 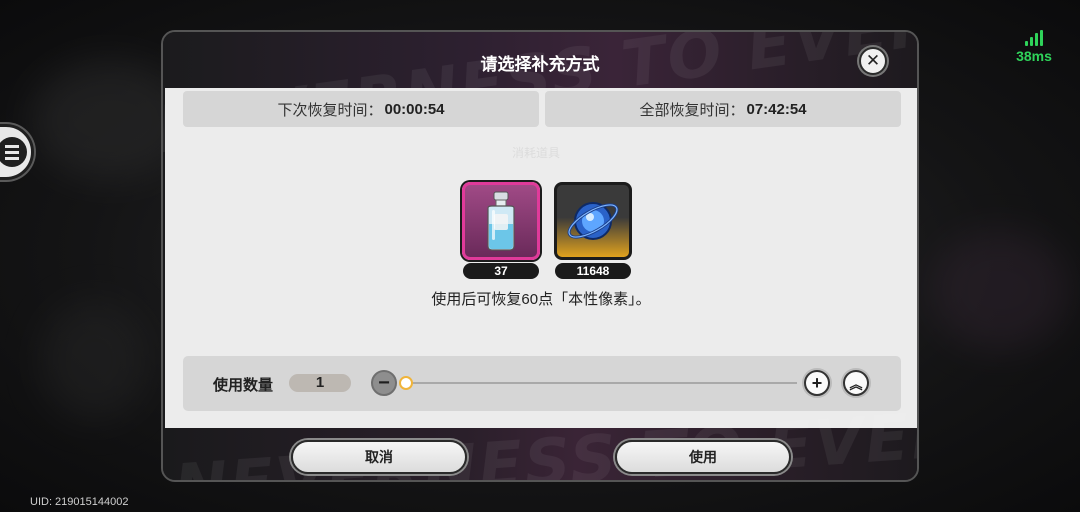 I want to click on side-menu-button, so click(x=17, y=152).